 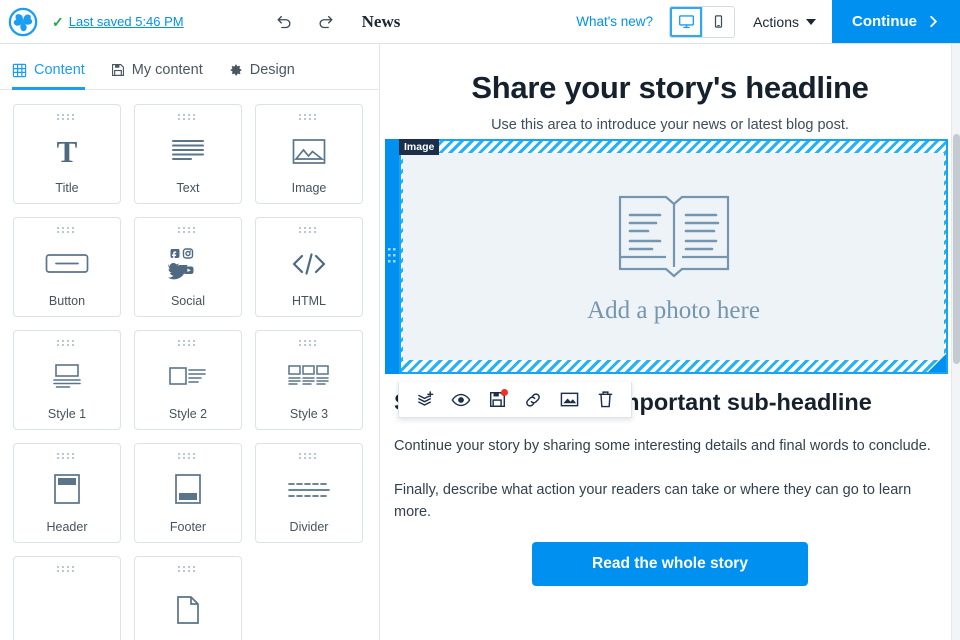 What do you see at coordinates (188, 490) in the screenshot?
I see `footer-block-icon` at bounding box center [188, 490].